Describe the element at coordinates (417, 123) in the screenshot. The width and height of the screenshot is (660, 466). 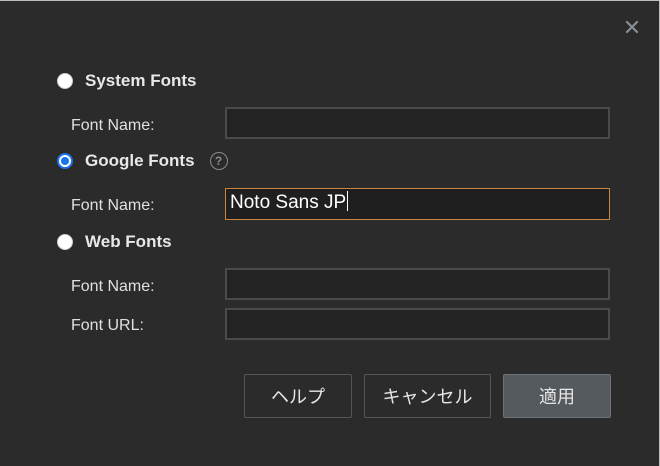
I see `system-font-name-input` at that location.